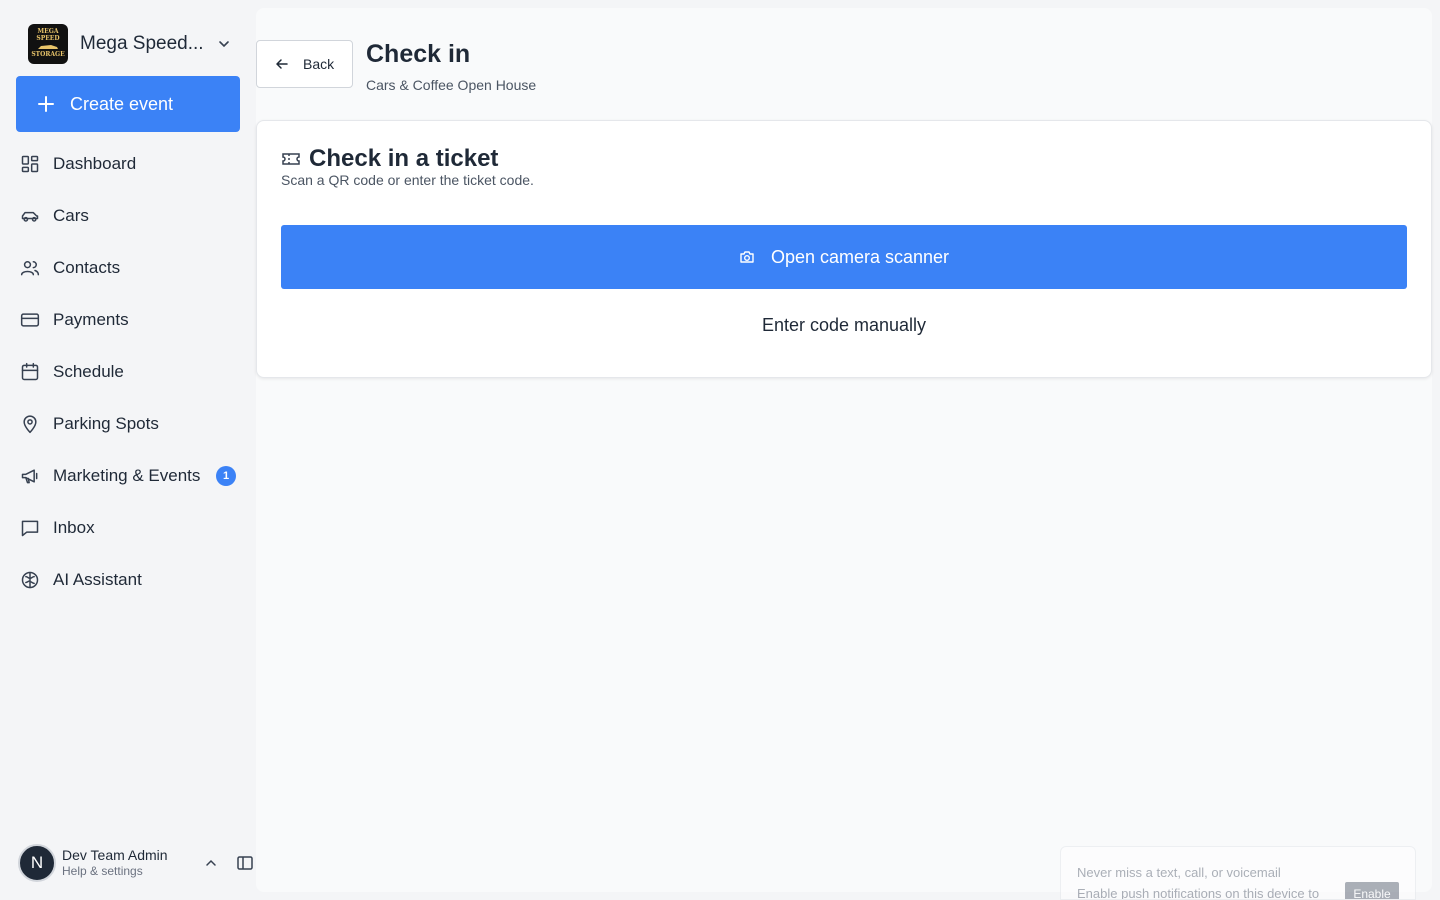 The image size is (1440, 900). I want to click on sidebar-item-cars: Cars, so click(128, 216).